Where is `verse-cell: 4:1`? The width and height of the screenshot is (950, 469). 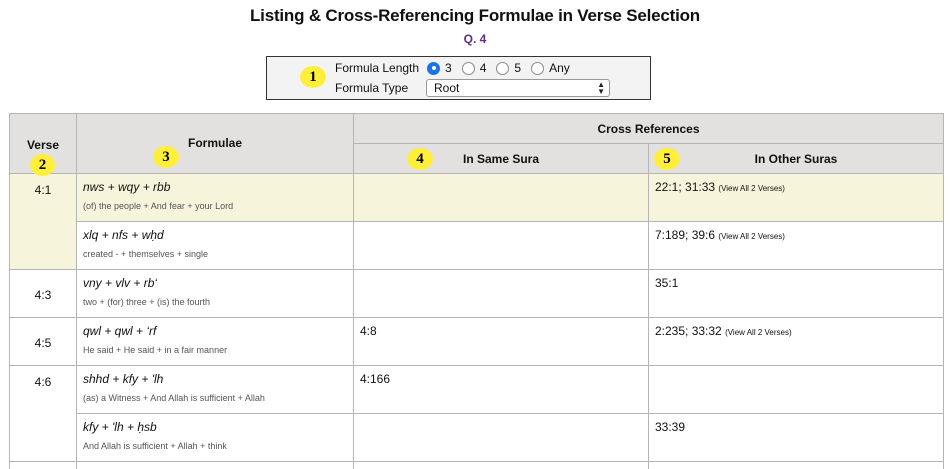
verse-cell: 4:1 is located at coordinates (43, 221).